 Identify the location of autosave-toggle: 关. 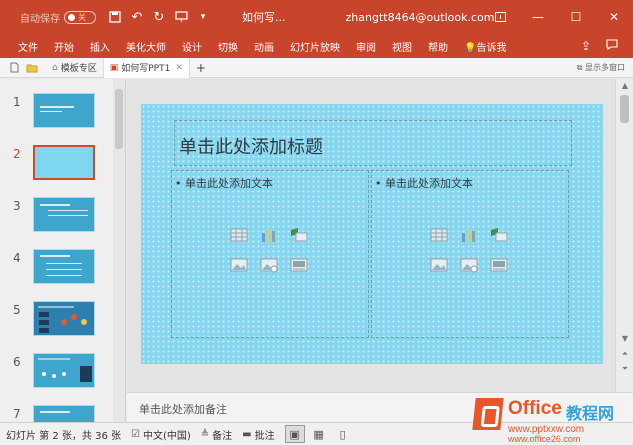
(80, 17).